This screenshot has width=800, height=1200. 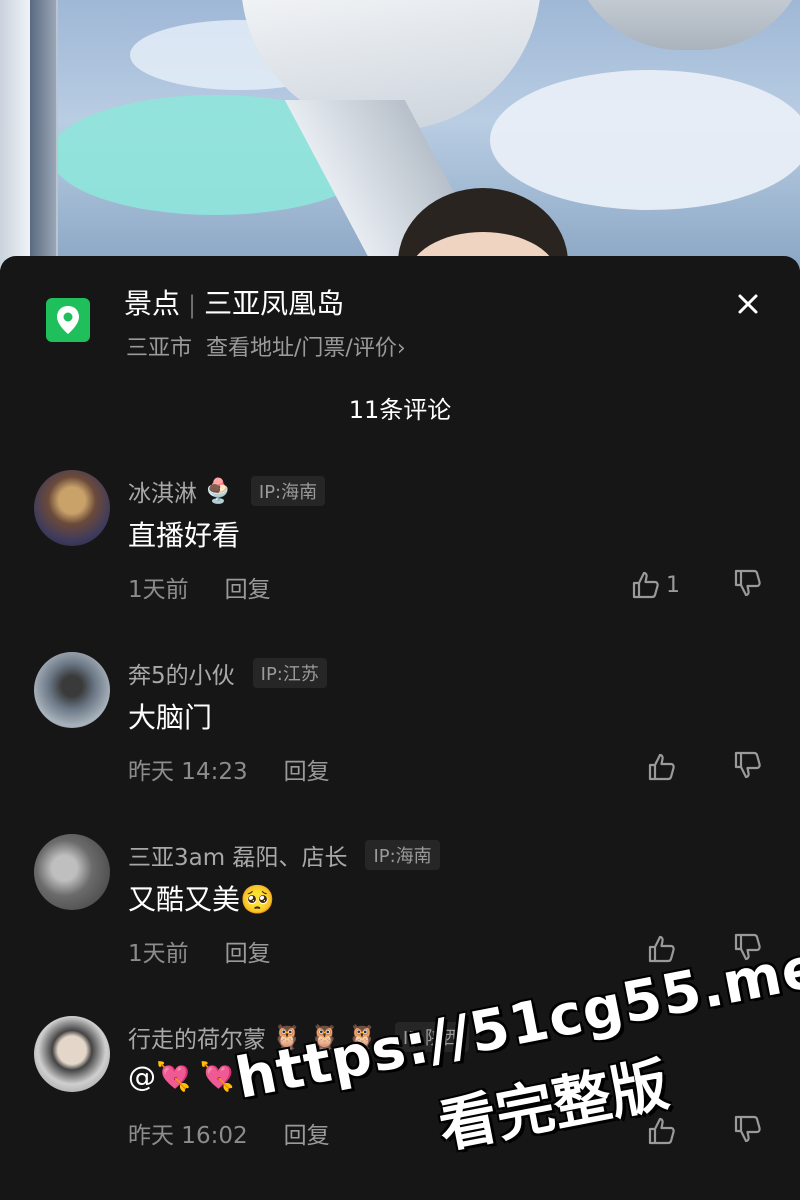 What do you see at coordinates (170, 717) in the screenshot?
I see `comment-text: 大脑门` at bounding box center [170, 717].